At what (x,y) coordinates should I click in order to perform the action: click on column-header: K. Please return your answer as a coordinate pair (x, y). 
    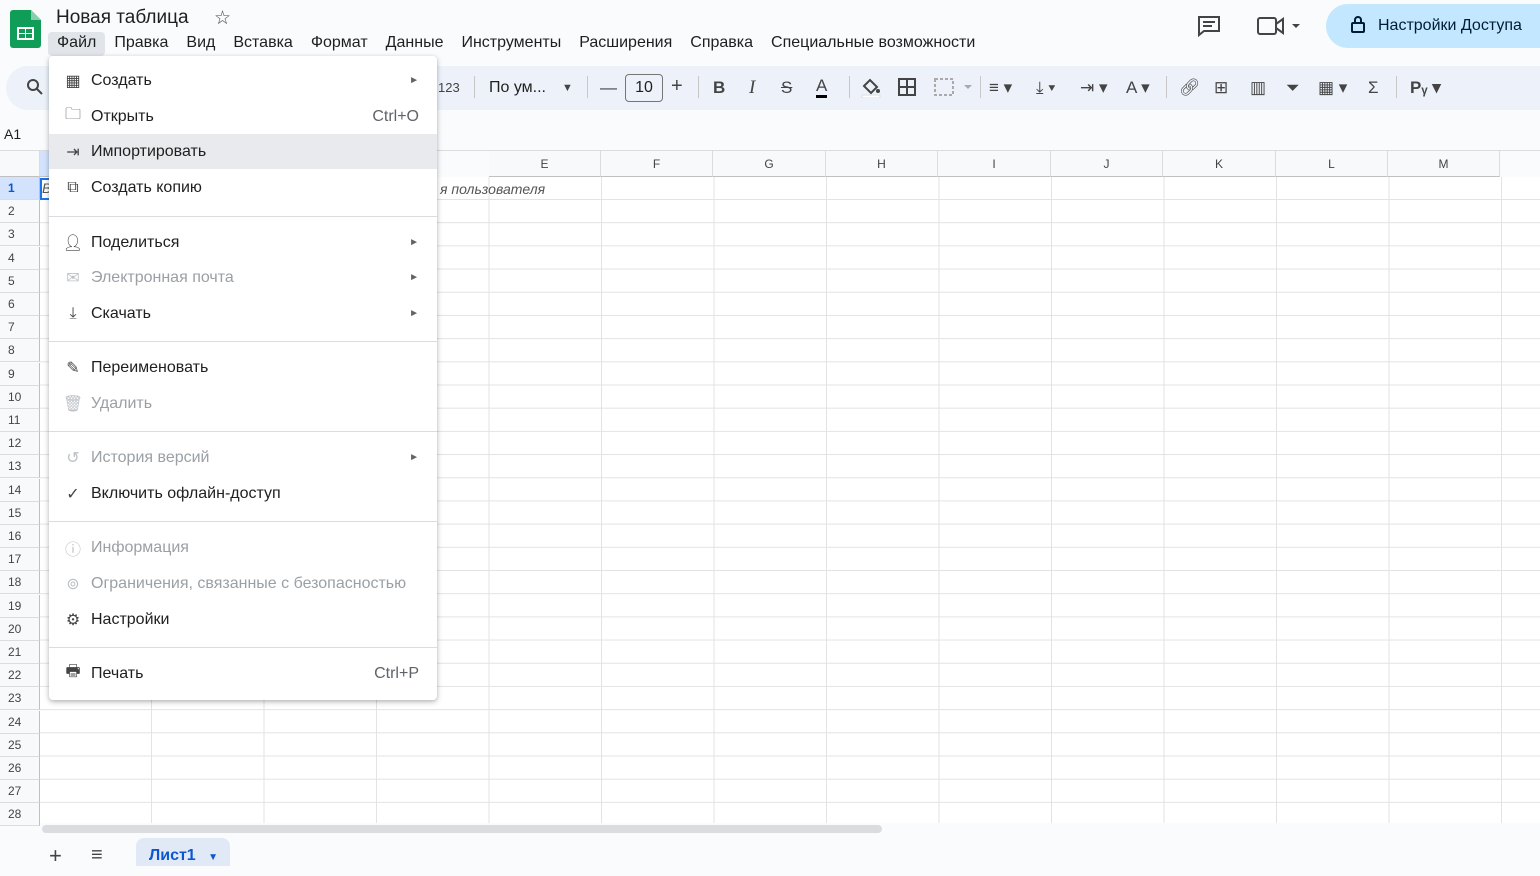
    Looking at the image, I should click on (1219, 164).